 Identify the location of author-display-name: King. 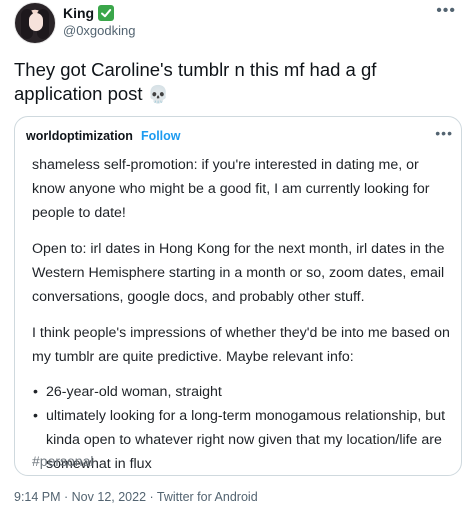
(78, 13).